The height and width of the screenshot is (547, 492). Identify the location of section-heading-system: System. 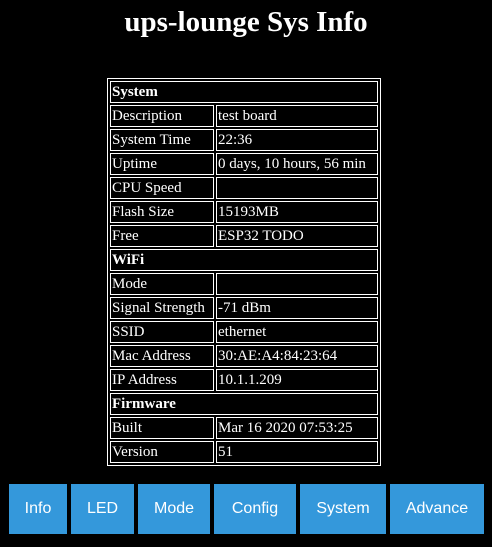
(244, 92).